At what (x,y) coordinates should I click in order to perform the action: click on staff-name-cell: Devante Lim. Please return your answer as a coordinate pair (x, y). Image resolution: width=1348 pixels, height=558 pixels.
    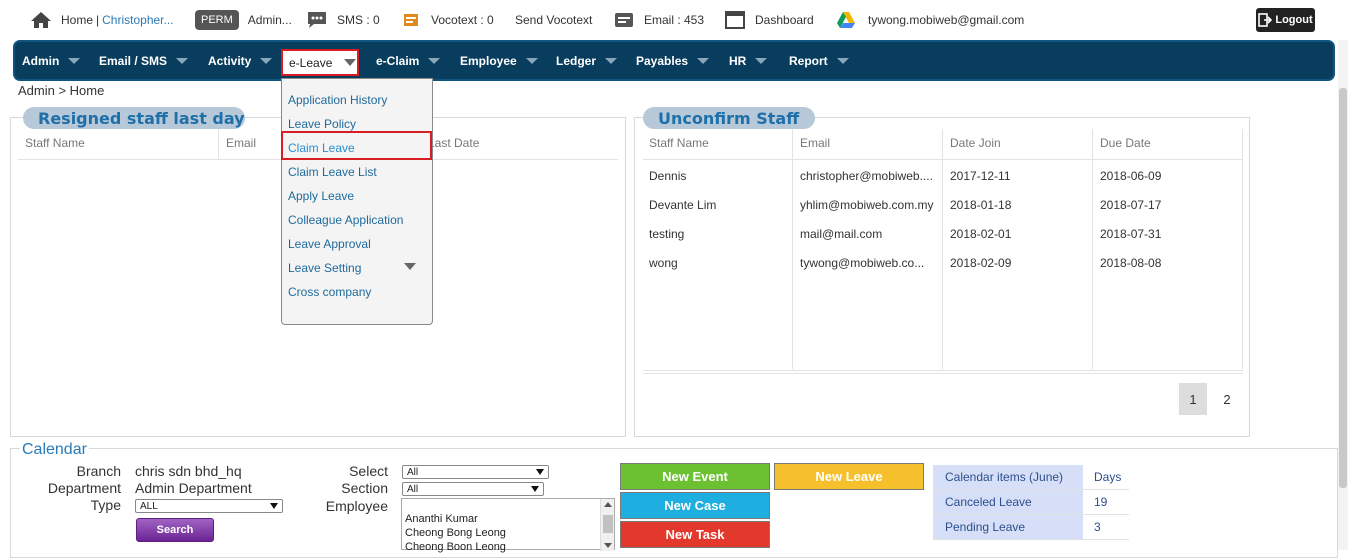
    Looking at the image, I should click on (683, 205).